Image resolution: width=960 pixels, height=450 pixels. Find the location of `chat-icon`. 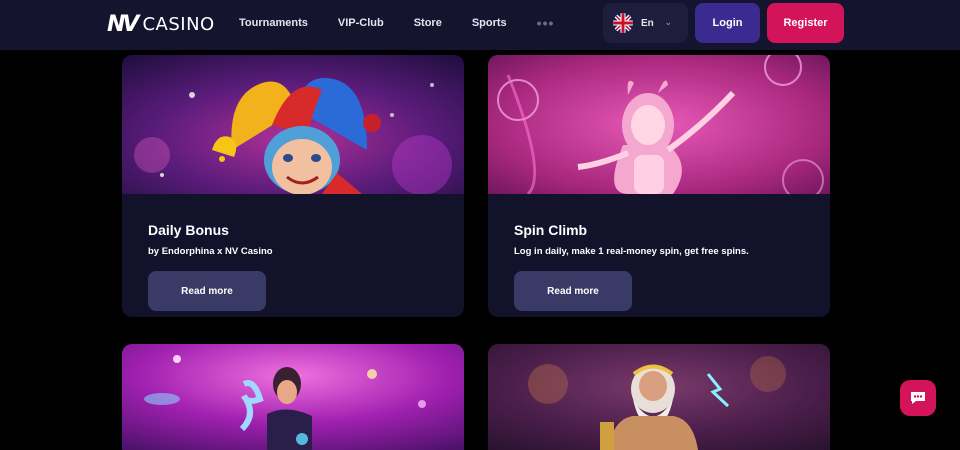

chat-icon is located at coordinates (918, 398).